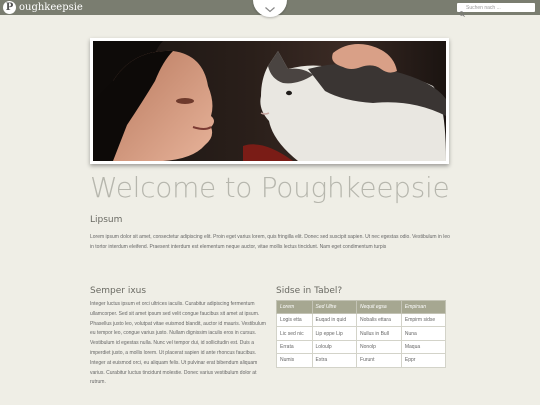  What do you see at coordinates (270, 187) in the screenshot?
I see `page-title: Welcome to Poughkeepsie` at bounding box center [270, 187].